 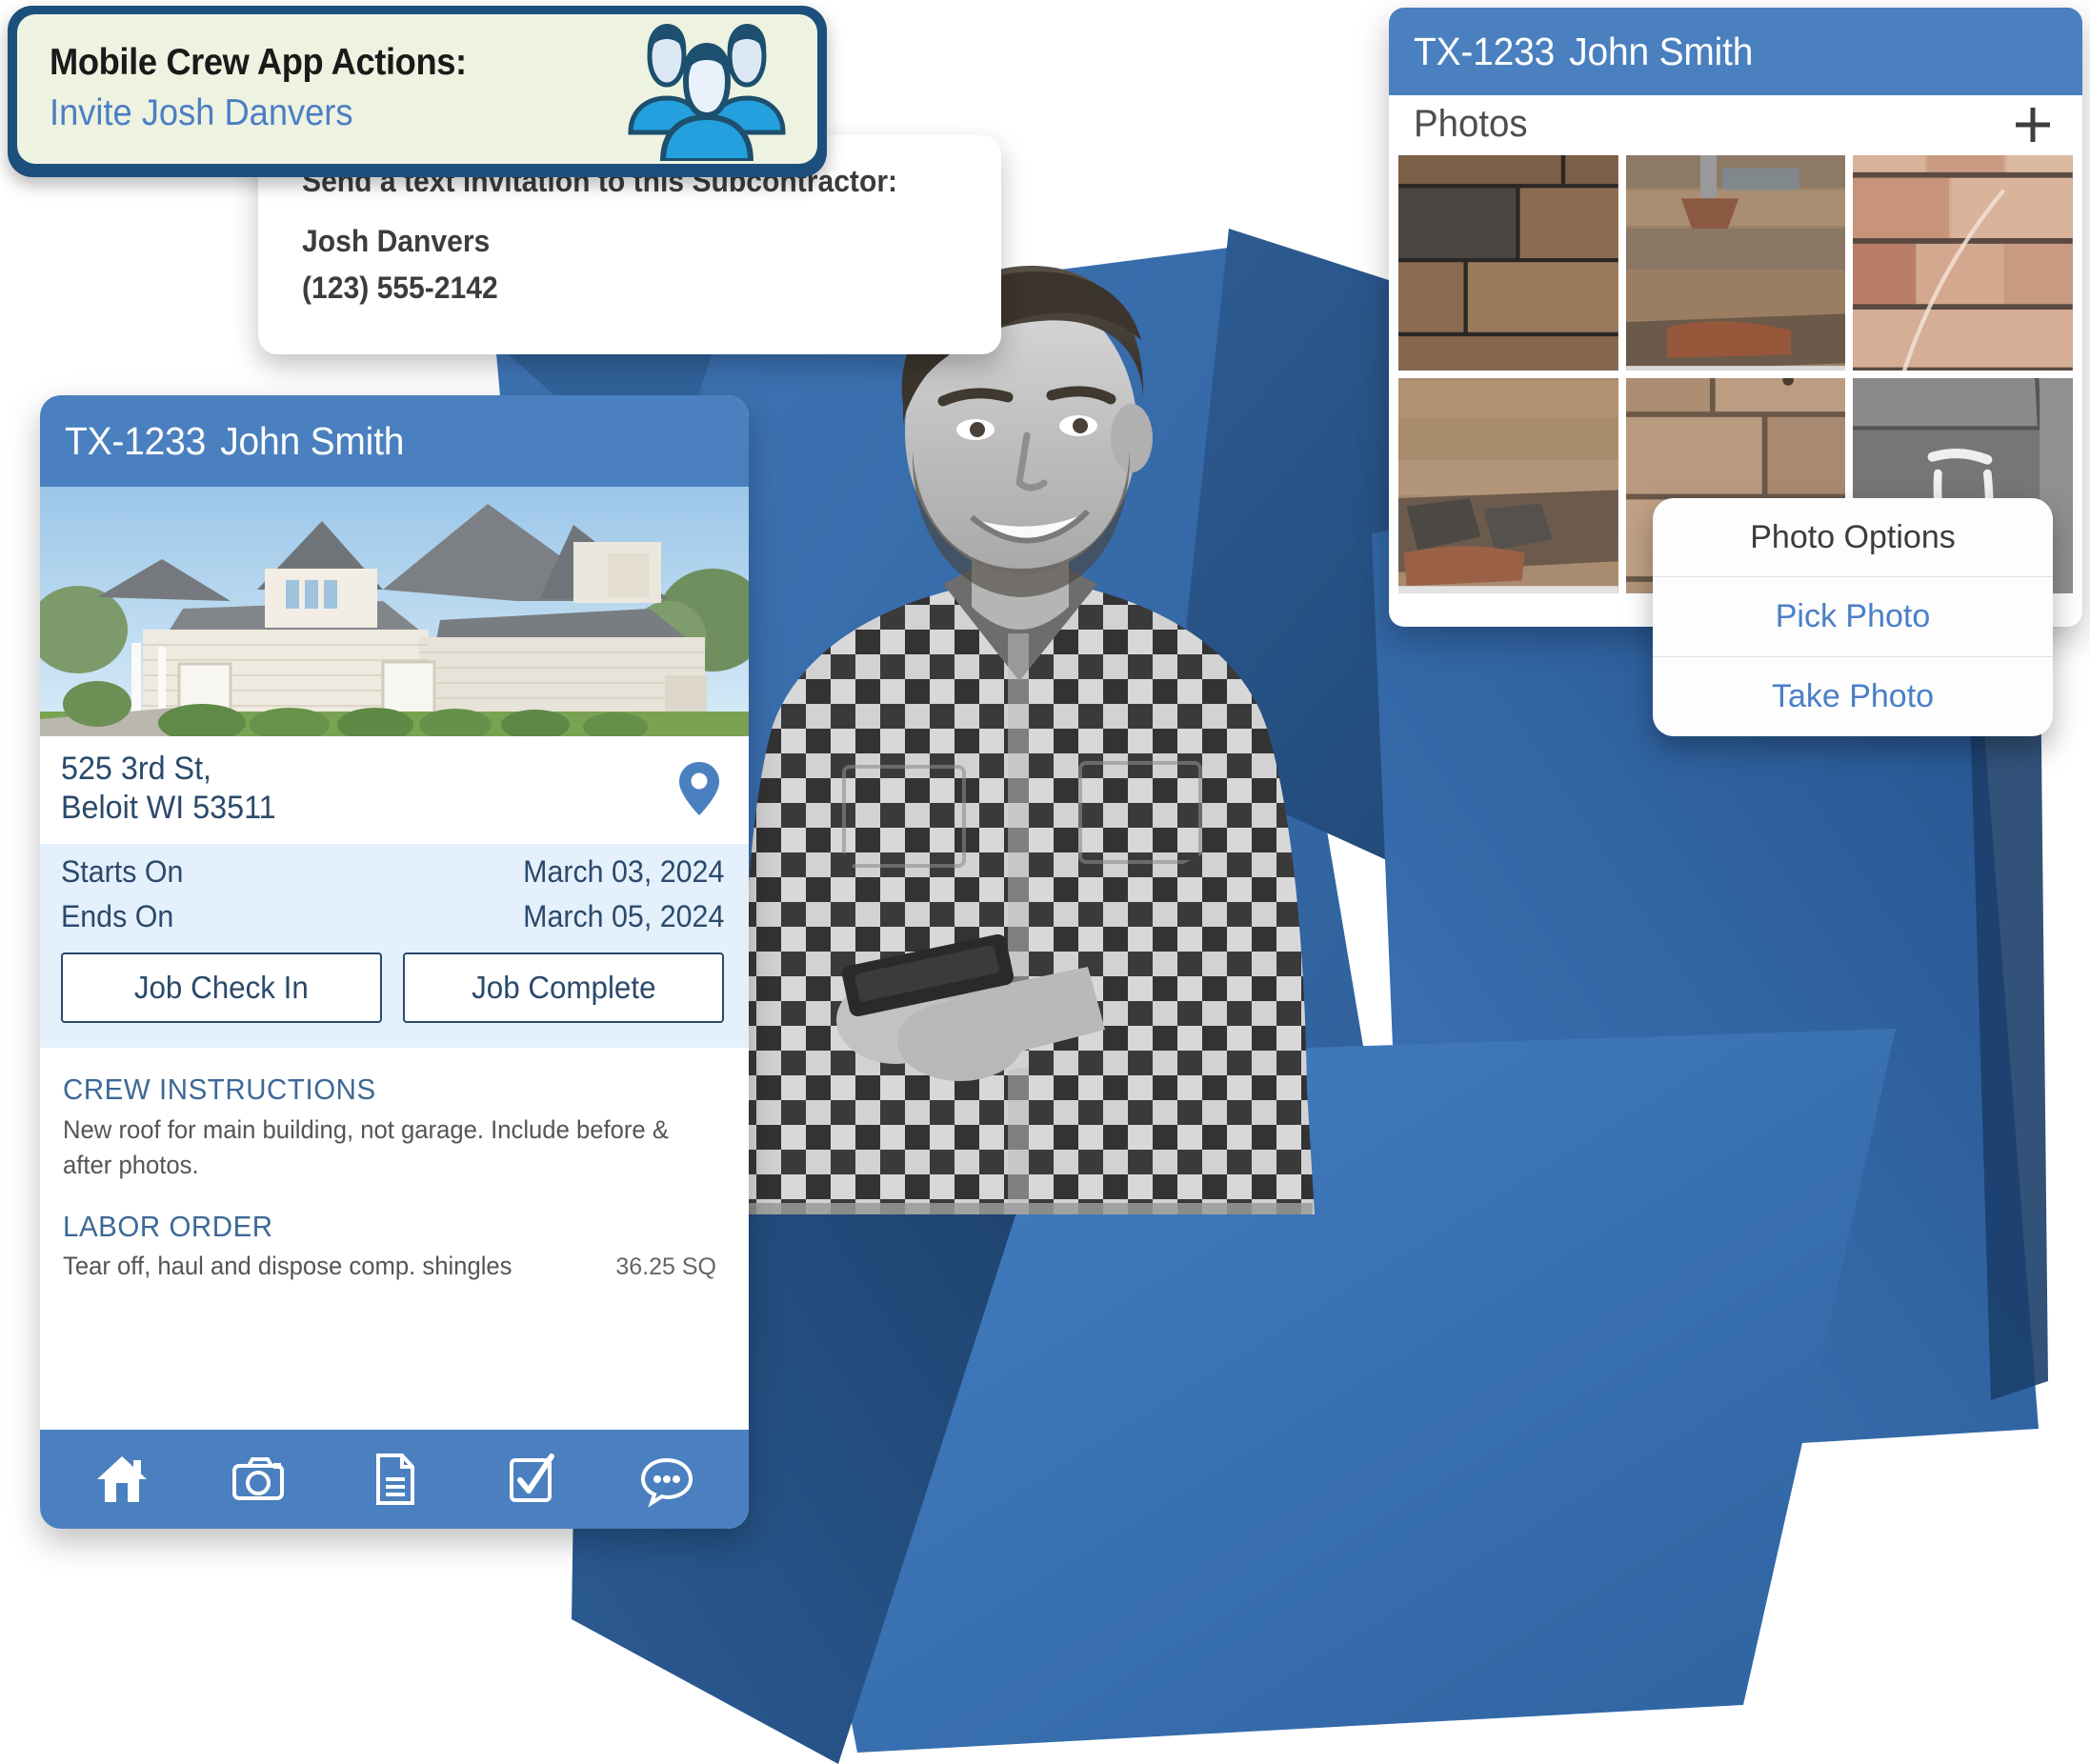 I want to click on job-action-buttons: Job Check In Job Complete, so click(x=392, y=987).